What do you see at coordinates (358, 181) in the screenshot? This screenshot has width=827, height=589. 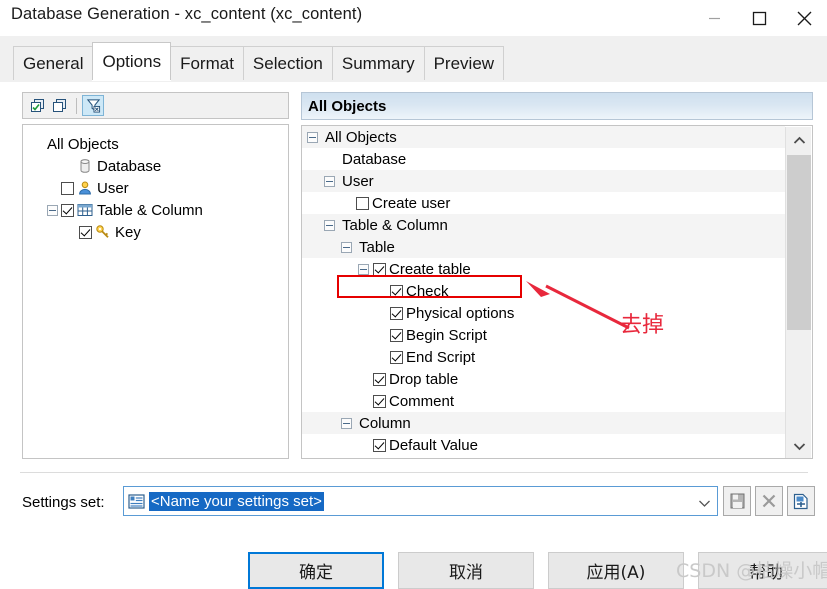 I see `tree-item-label: User` at bounding box center [358, 181].